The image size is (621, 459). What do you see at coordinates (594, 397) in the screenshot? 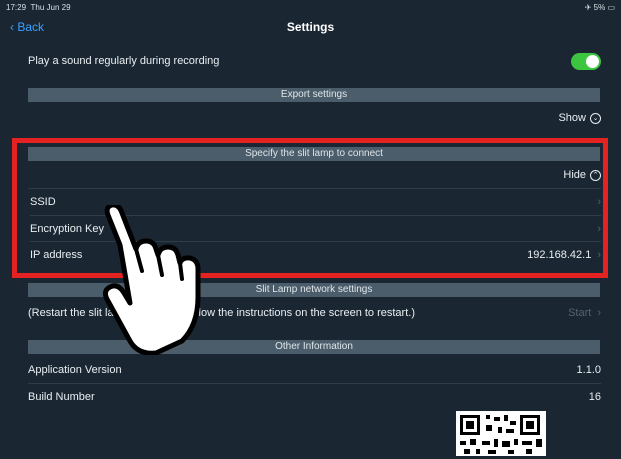
I see `build-number-value: 16` at bounding box center [594, 397].